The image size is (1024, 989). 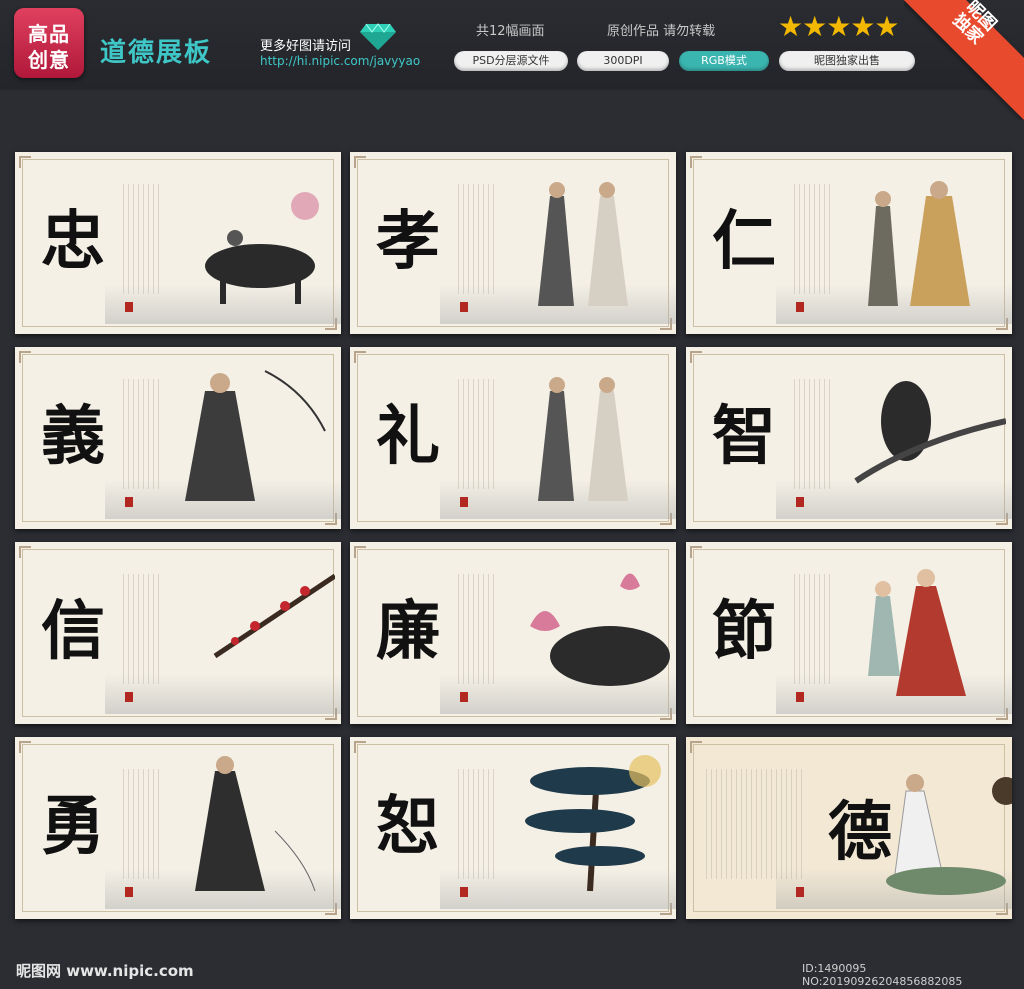 I want to click on exclusive-ribbon: 昵图 独家, so click(x=964, y=60).